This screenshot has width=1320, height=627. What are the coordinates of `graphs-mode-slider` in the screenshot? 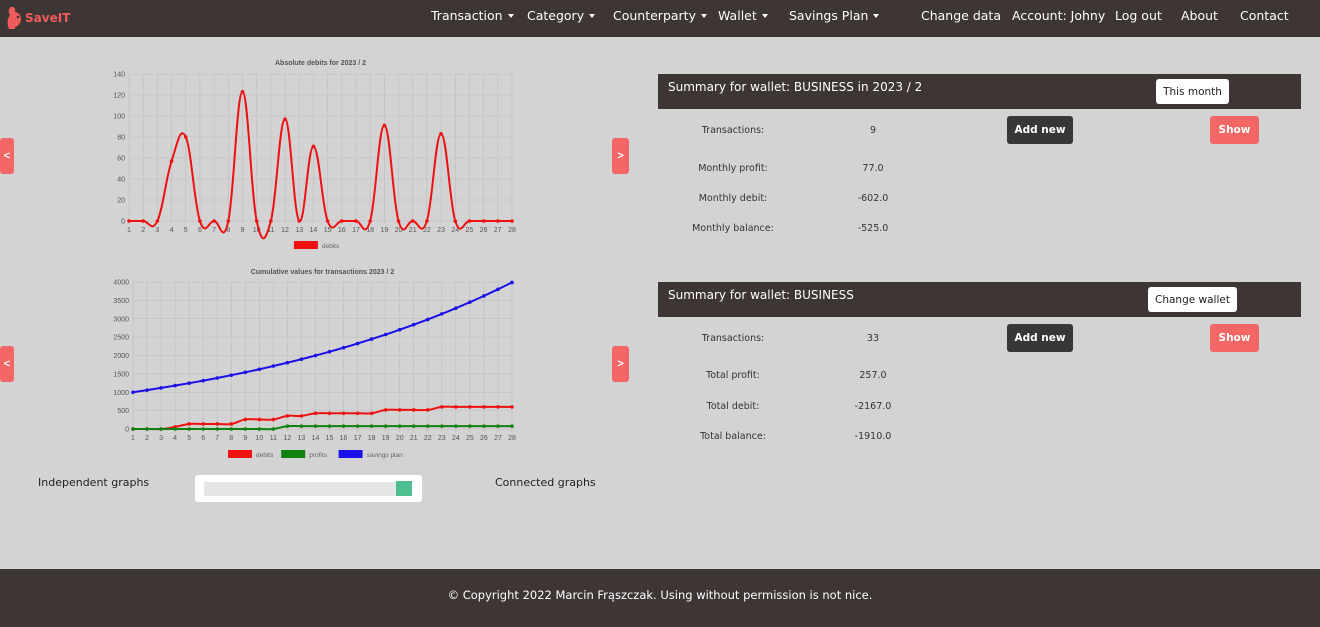 It's located at (308, 488).